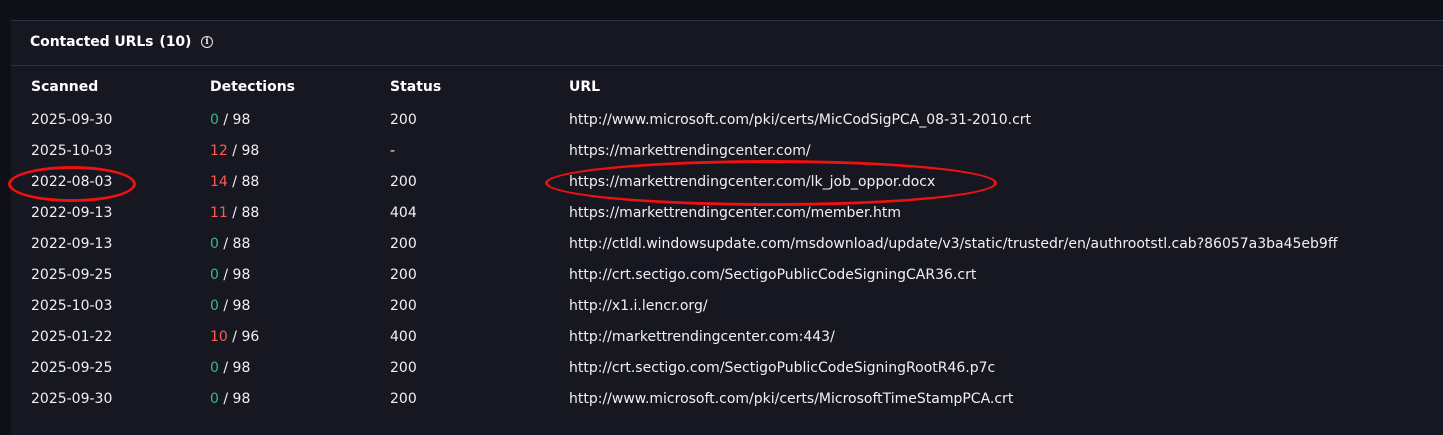  I want to click on url-link: http://x1.i.lencr.org/, so click(638, 306).